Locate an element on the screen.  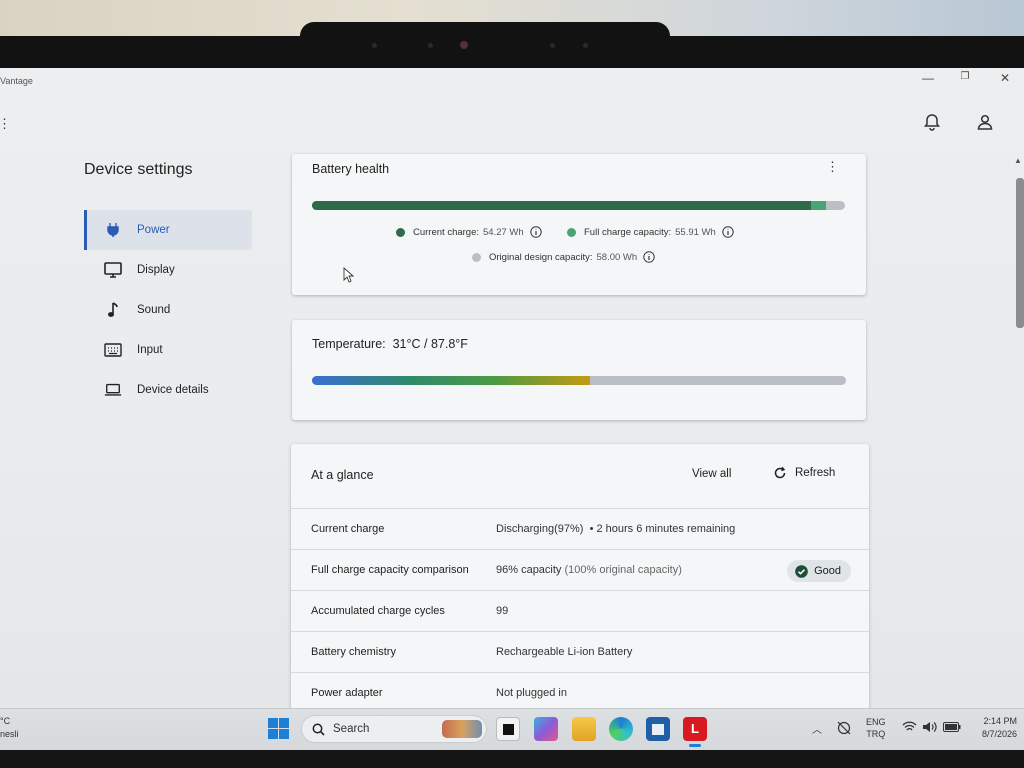
battery-icon is located at coordinates (952, 727).